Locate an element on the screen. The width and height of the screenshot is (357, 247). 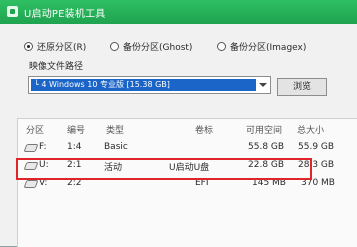
backup-ghost-label: 备份分区(Ghost) is located at coordinates (158, 48).